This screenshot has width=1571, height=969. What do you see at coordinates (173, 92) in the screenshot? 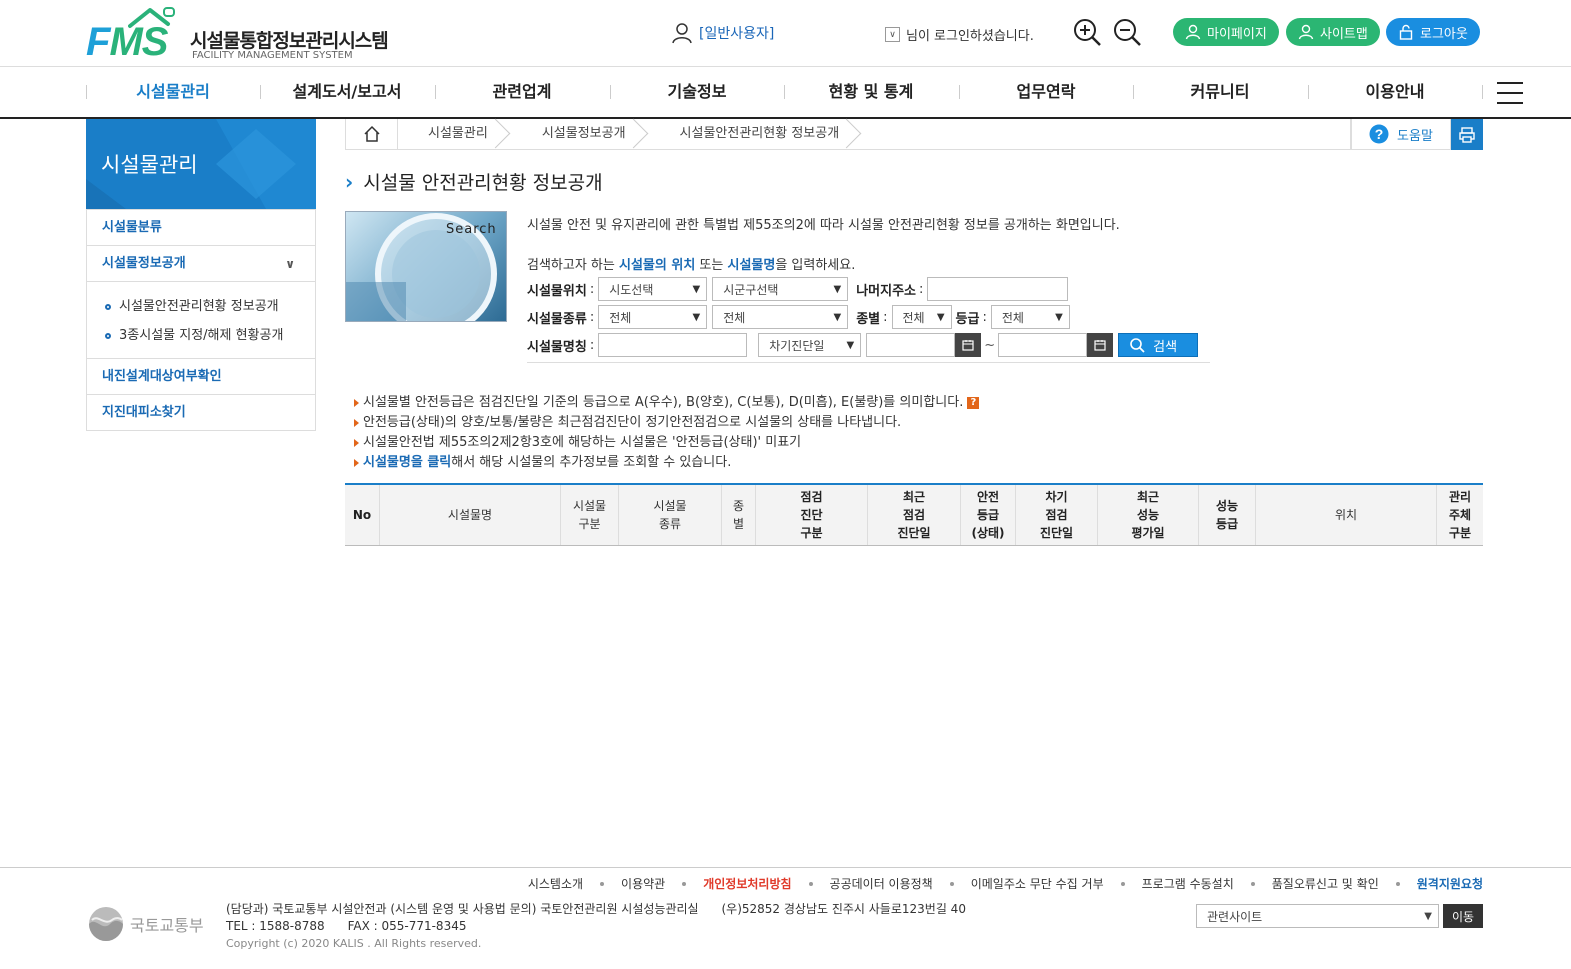
I see `nav-item-facility: 시설물관리` at bounding box center [173, 92].